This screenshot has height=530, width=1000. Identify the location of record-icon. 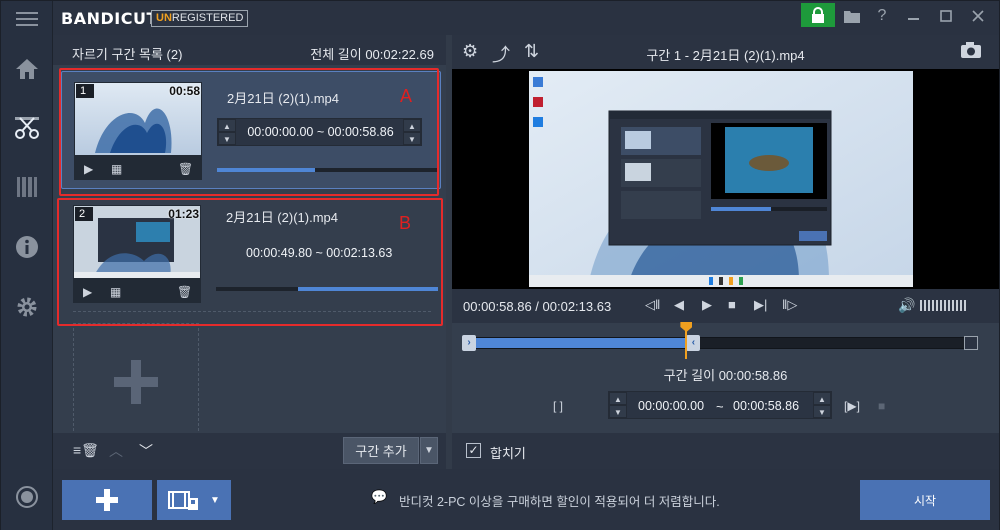
(27, 497).